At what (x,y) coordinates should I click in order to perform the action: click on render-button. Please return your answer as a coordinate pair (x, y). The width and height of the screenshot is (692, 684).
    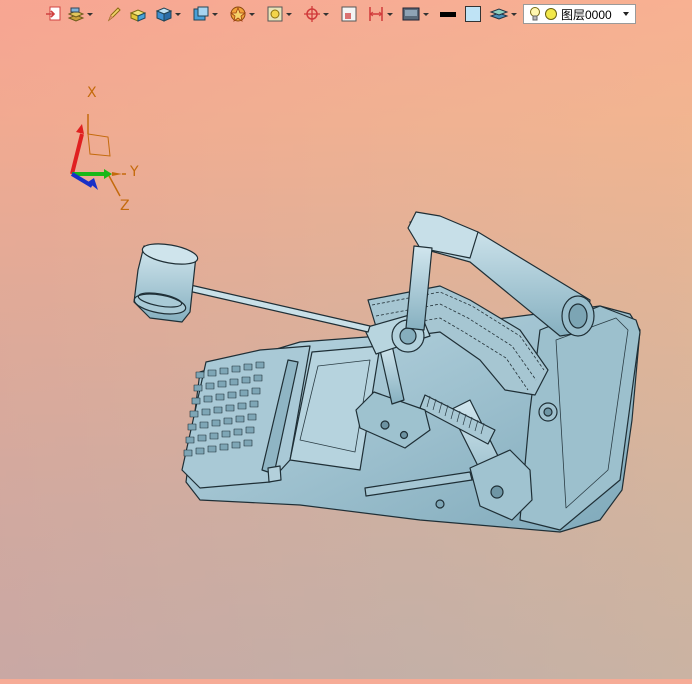
    Looking at the image, I should click on (279, 14).